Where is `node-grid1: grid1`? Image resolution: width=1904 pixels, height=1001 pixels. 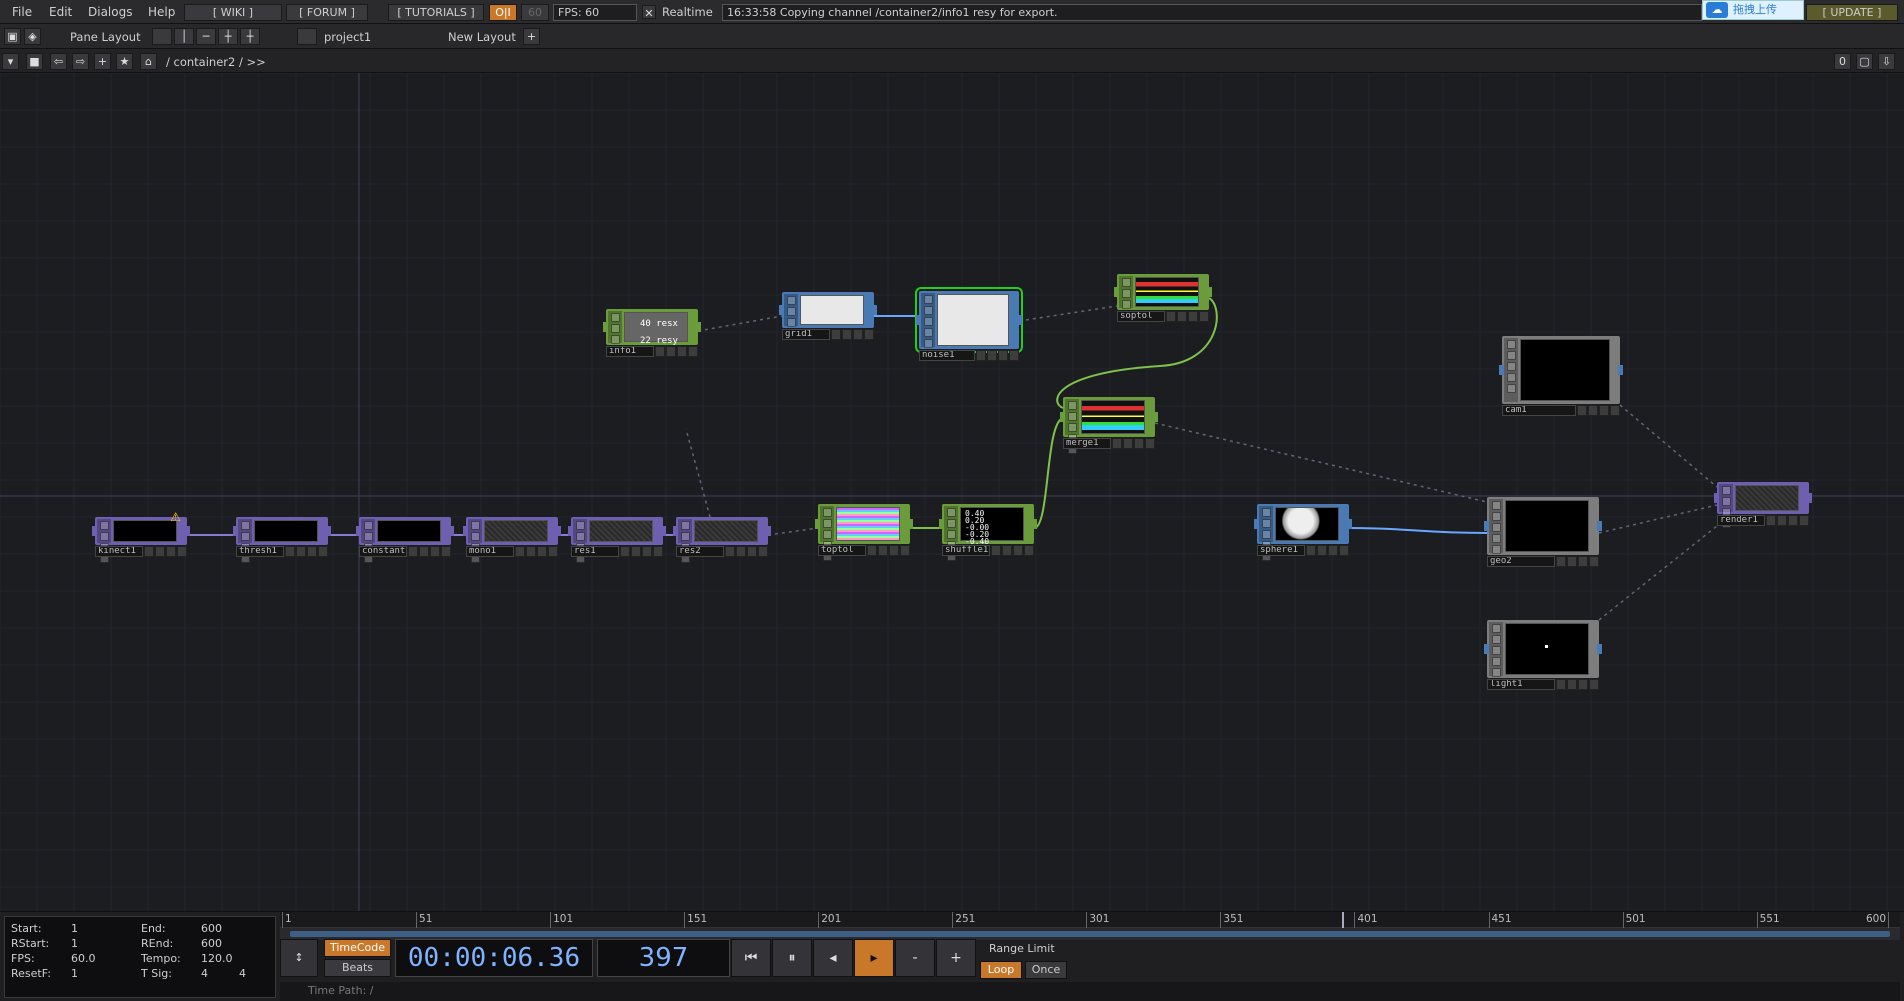 node-grid1: grid1 is located at coordinates (828, 316).